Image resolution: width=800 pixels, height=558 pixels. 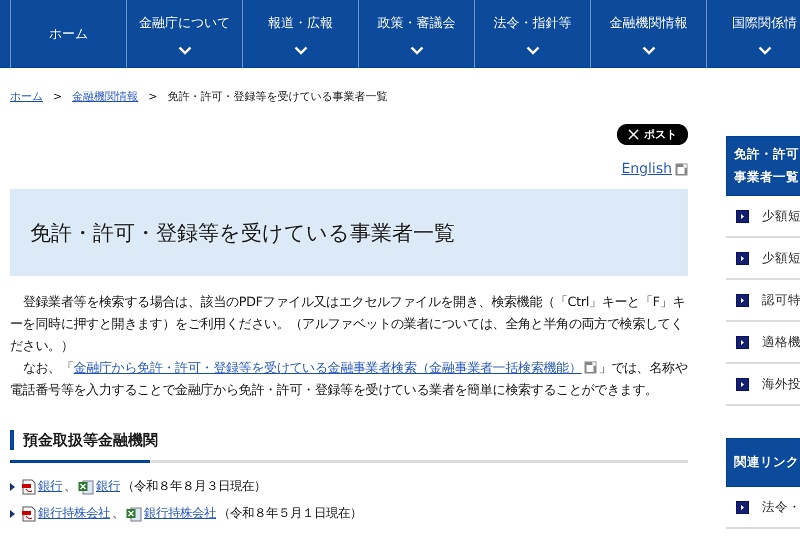 I want to click on search-info-paragraph: なお、「金融庁から免許・許可・登録等を受けている金融事業者検索（金融事業者一括検索機能） 」では、名称や電話番号等を入力することで金融庁から免許・許可・登録等を受けている業者を簡単に検索することができます。, so click(x=349, y=380).